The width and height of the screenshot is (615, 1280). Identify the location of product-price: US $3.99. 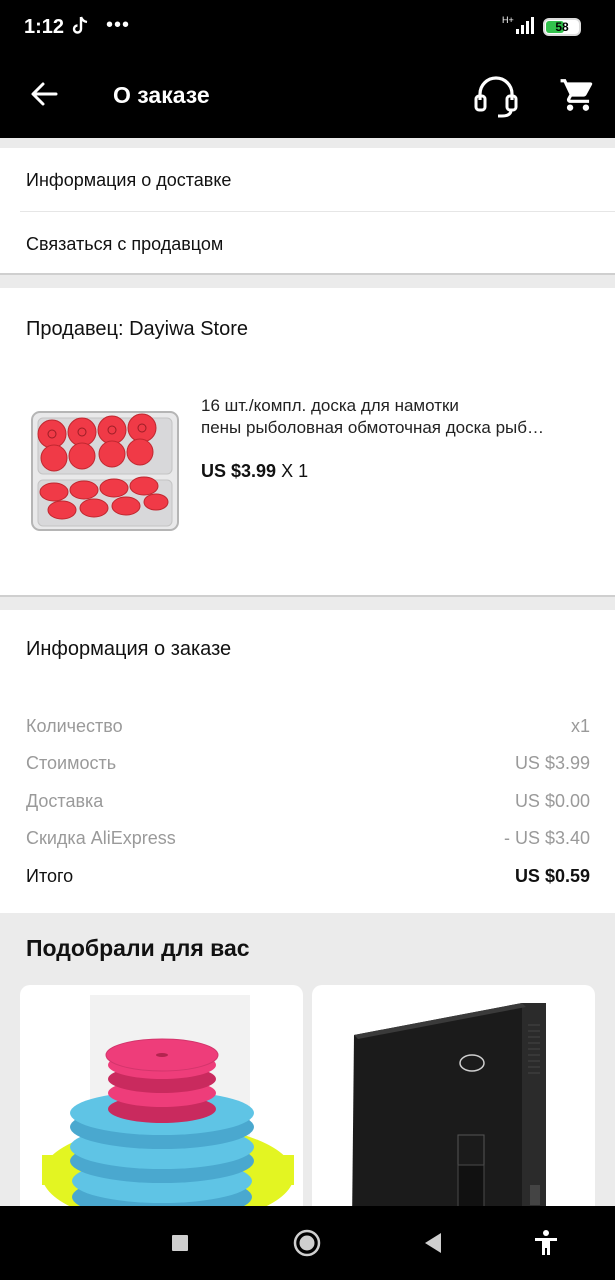
(239, 471).